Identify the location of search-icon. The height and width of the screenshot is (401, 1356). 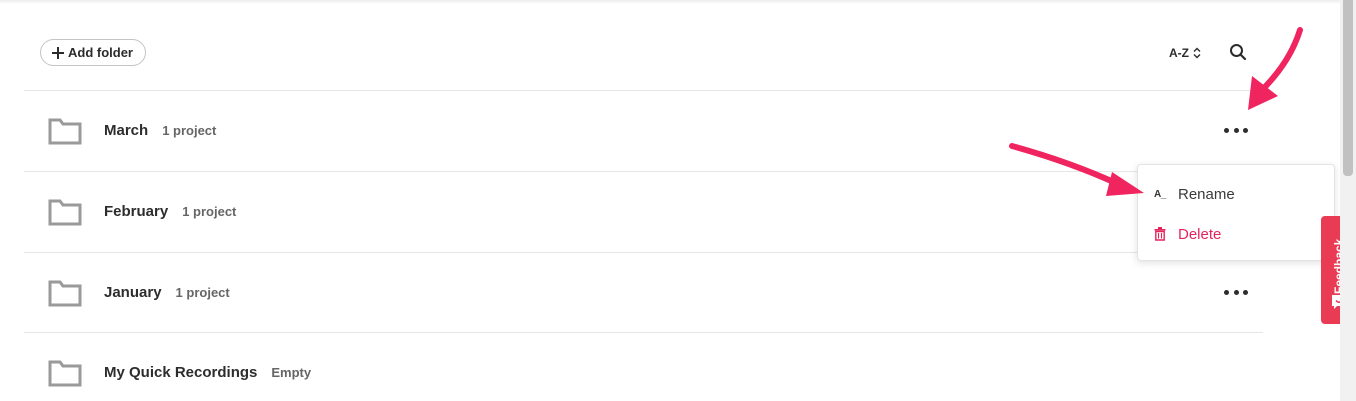
(1238, 52).